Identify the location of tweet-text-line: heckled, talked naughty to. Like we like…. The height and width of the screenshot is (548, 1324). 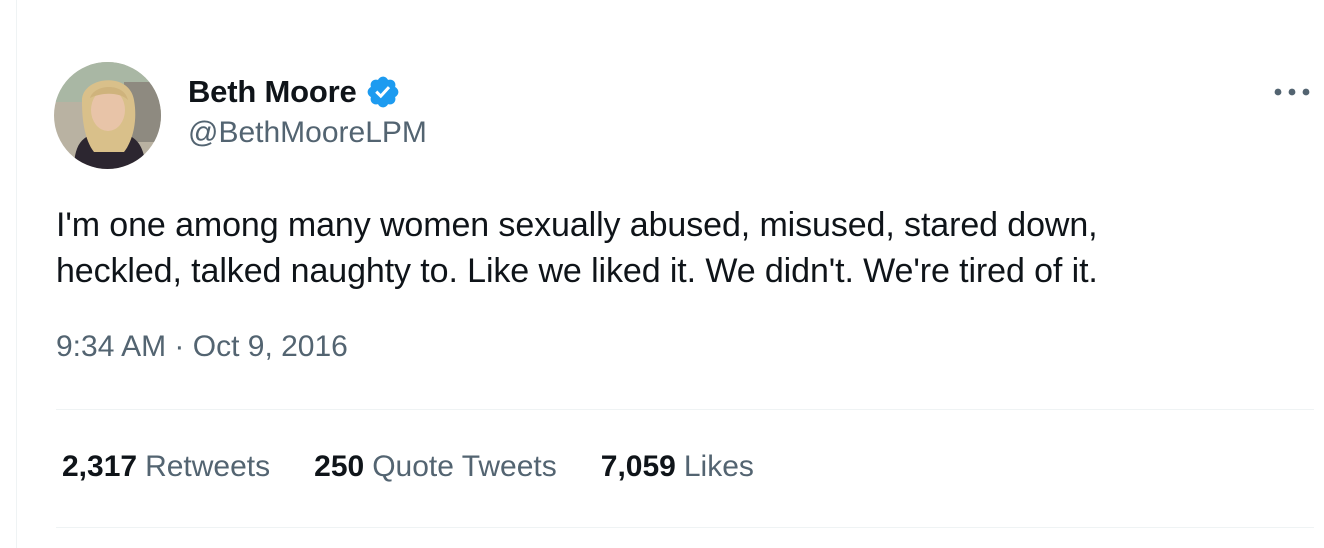
(577, 271).